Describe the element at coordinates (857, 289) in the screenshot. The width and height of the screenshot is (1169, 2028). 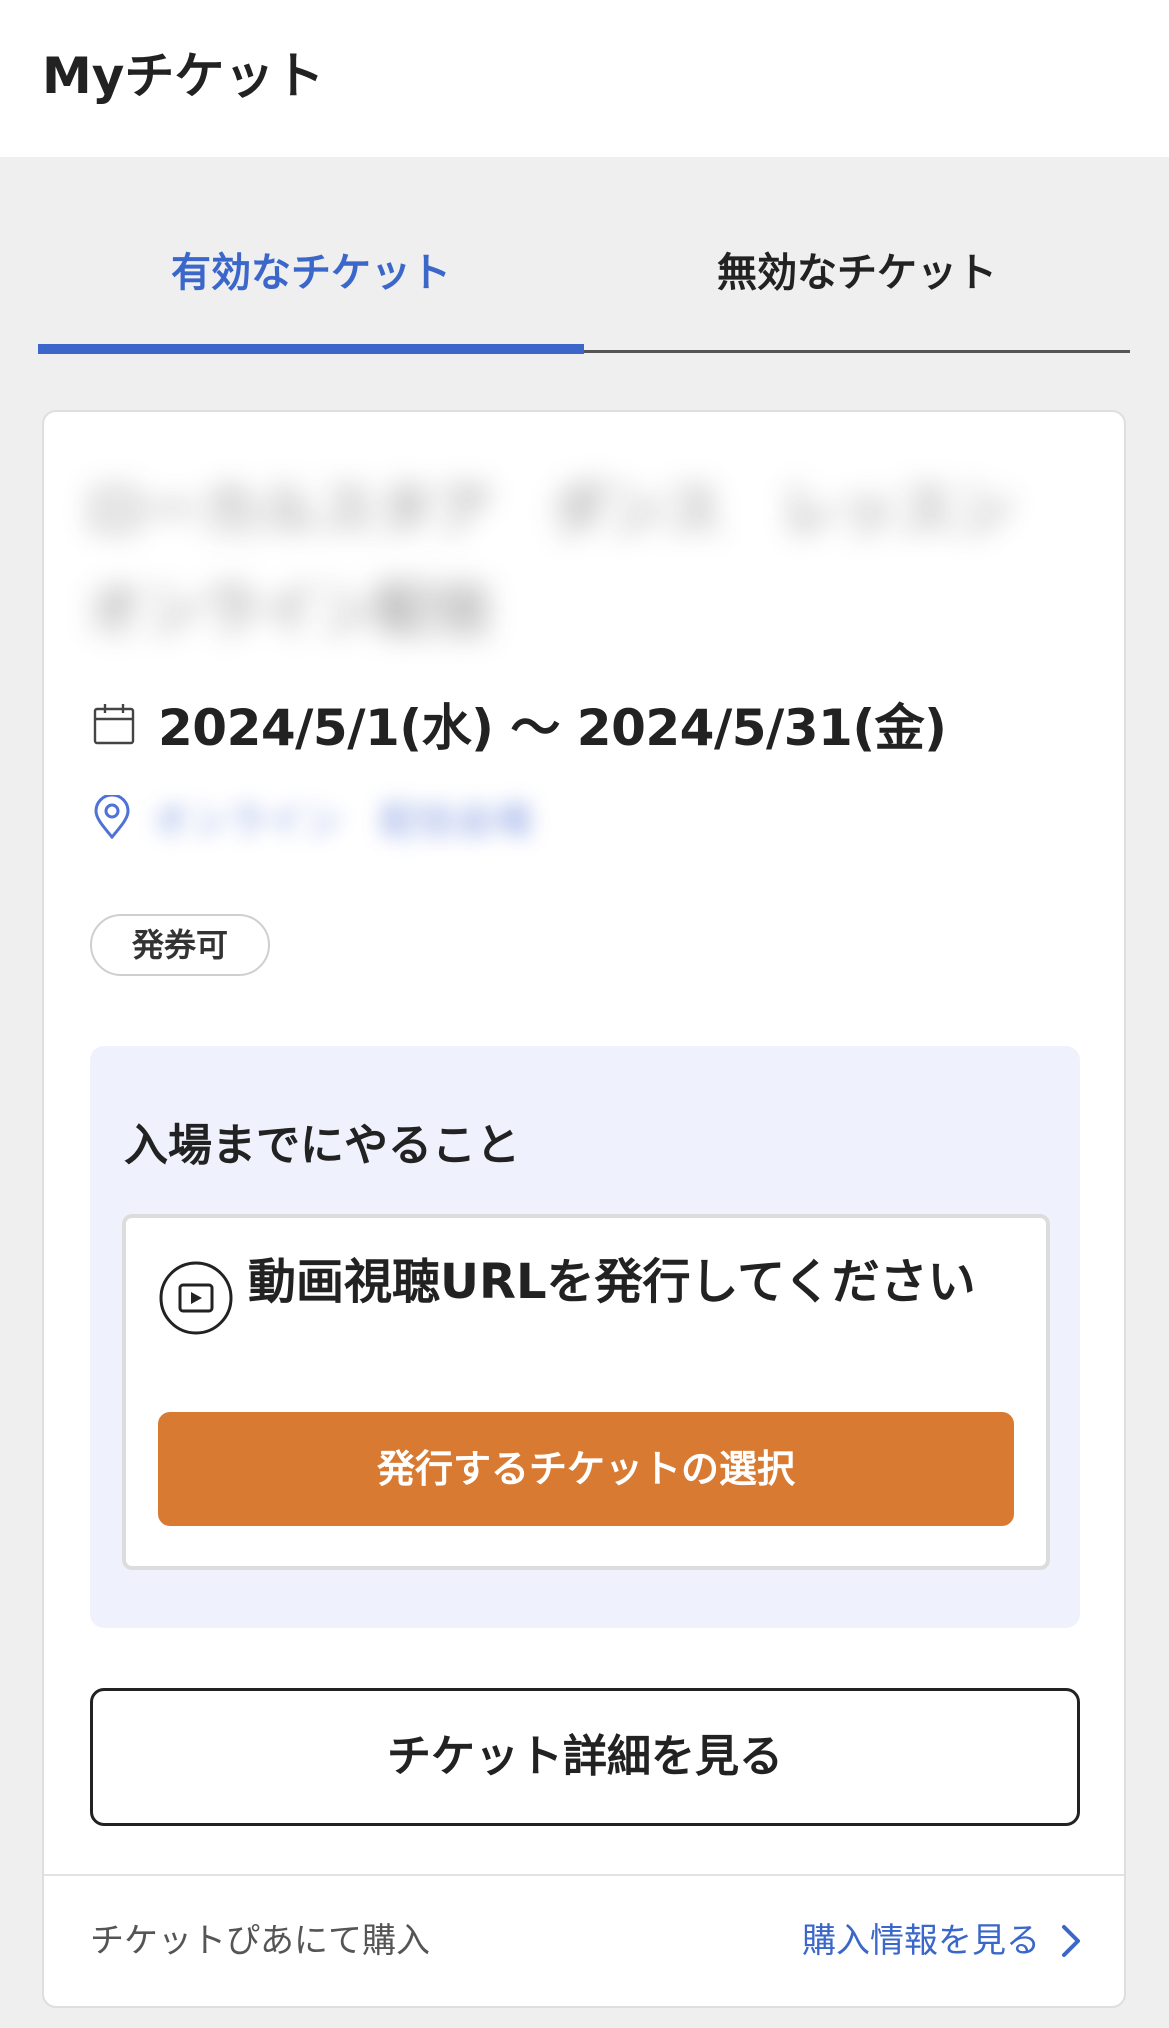
I see `tab-invalid-tickets: 無効なチケット` at that location.